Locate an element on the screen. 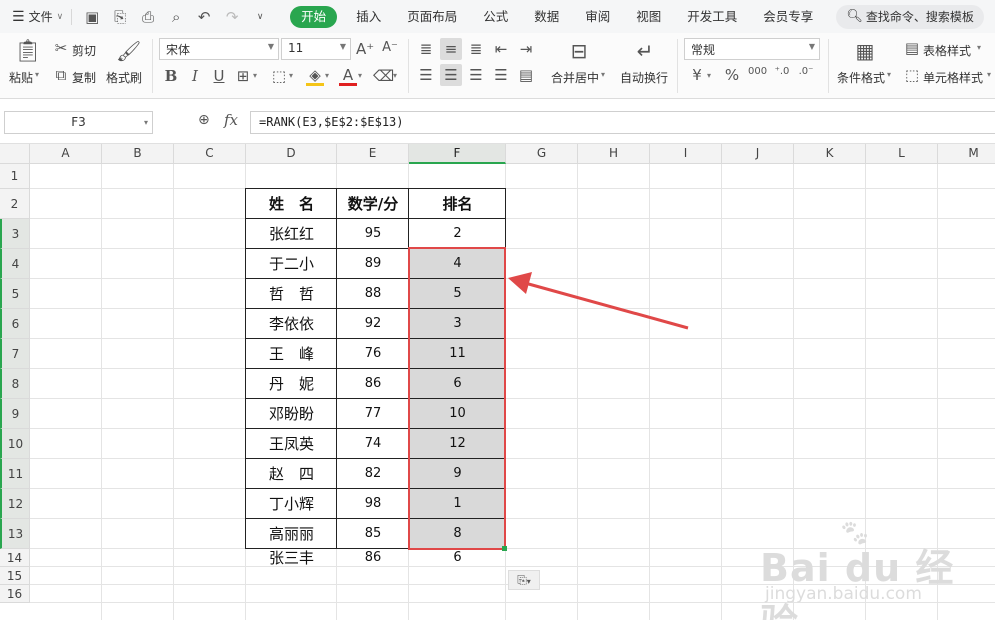  table-style-dropdown-icon: ▾ is located at coordinates (979, 47).